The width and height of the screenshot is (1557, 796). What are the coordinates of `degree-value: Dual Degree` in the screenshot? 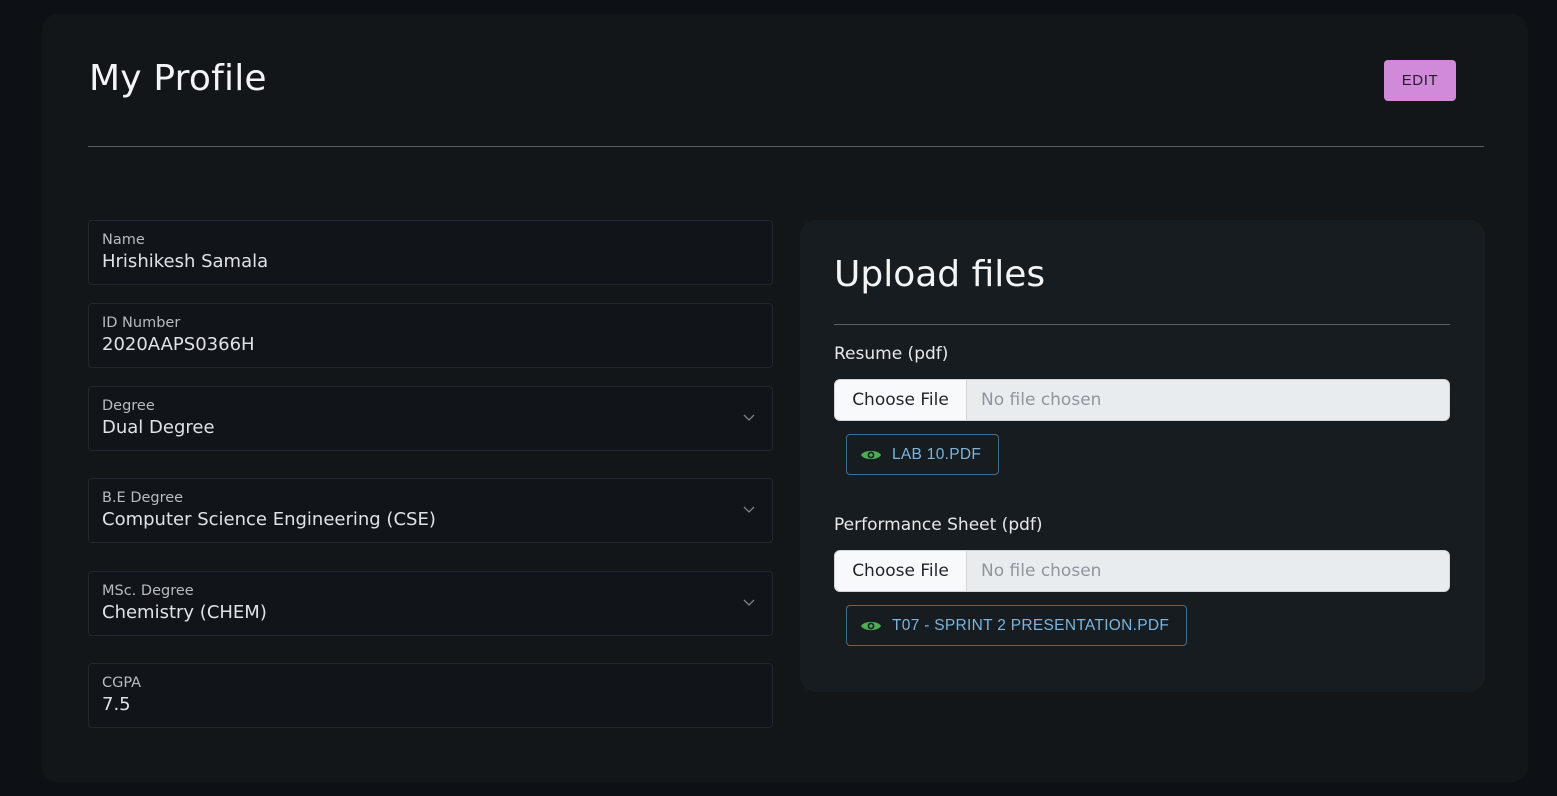 It's located at (158, 427).